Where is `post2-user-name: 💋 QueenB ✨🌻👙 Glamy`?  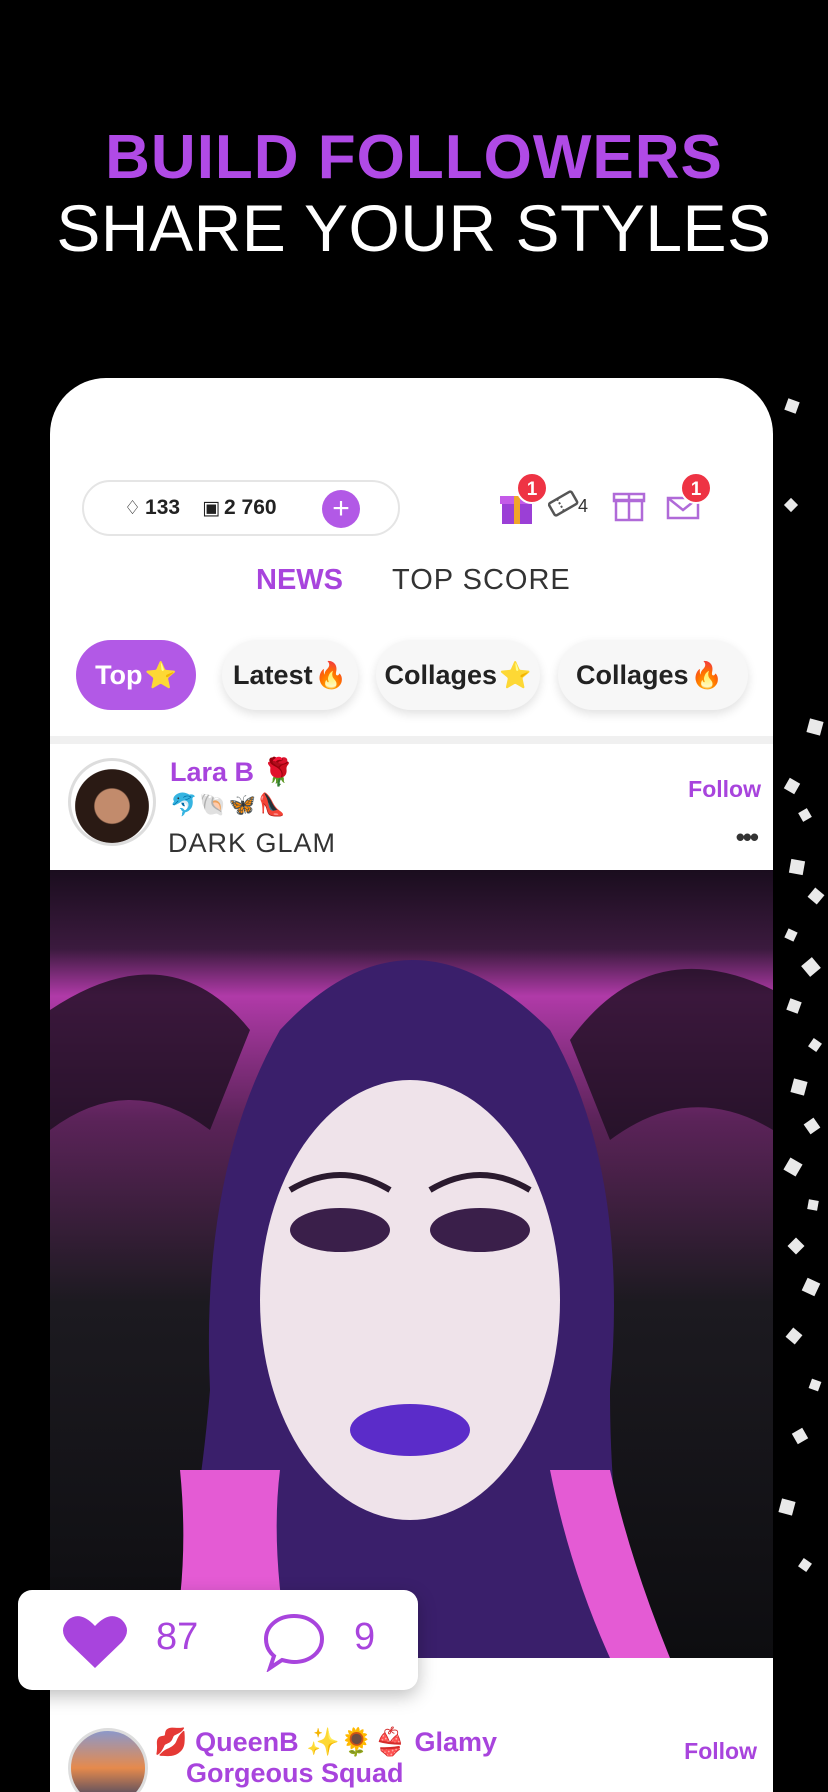 post2-user-name: 💋 QueenB ✨🌻👙 Glamy is located at coordinates (325, 1742).